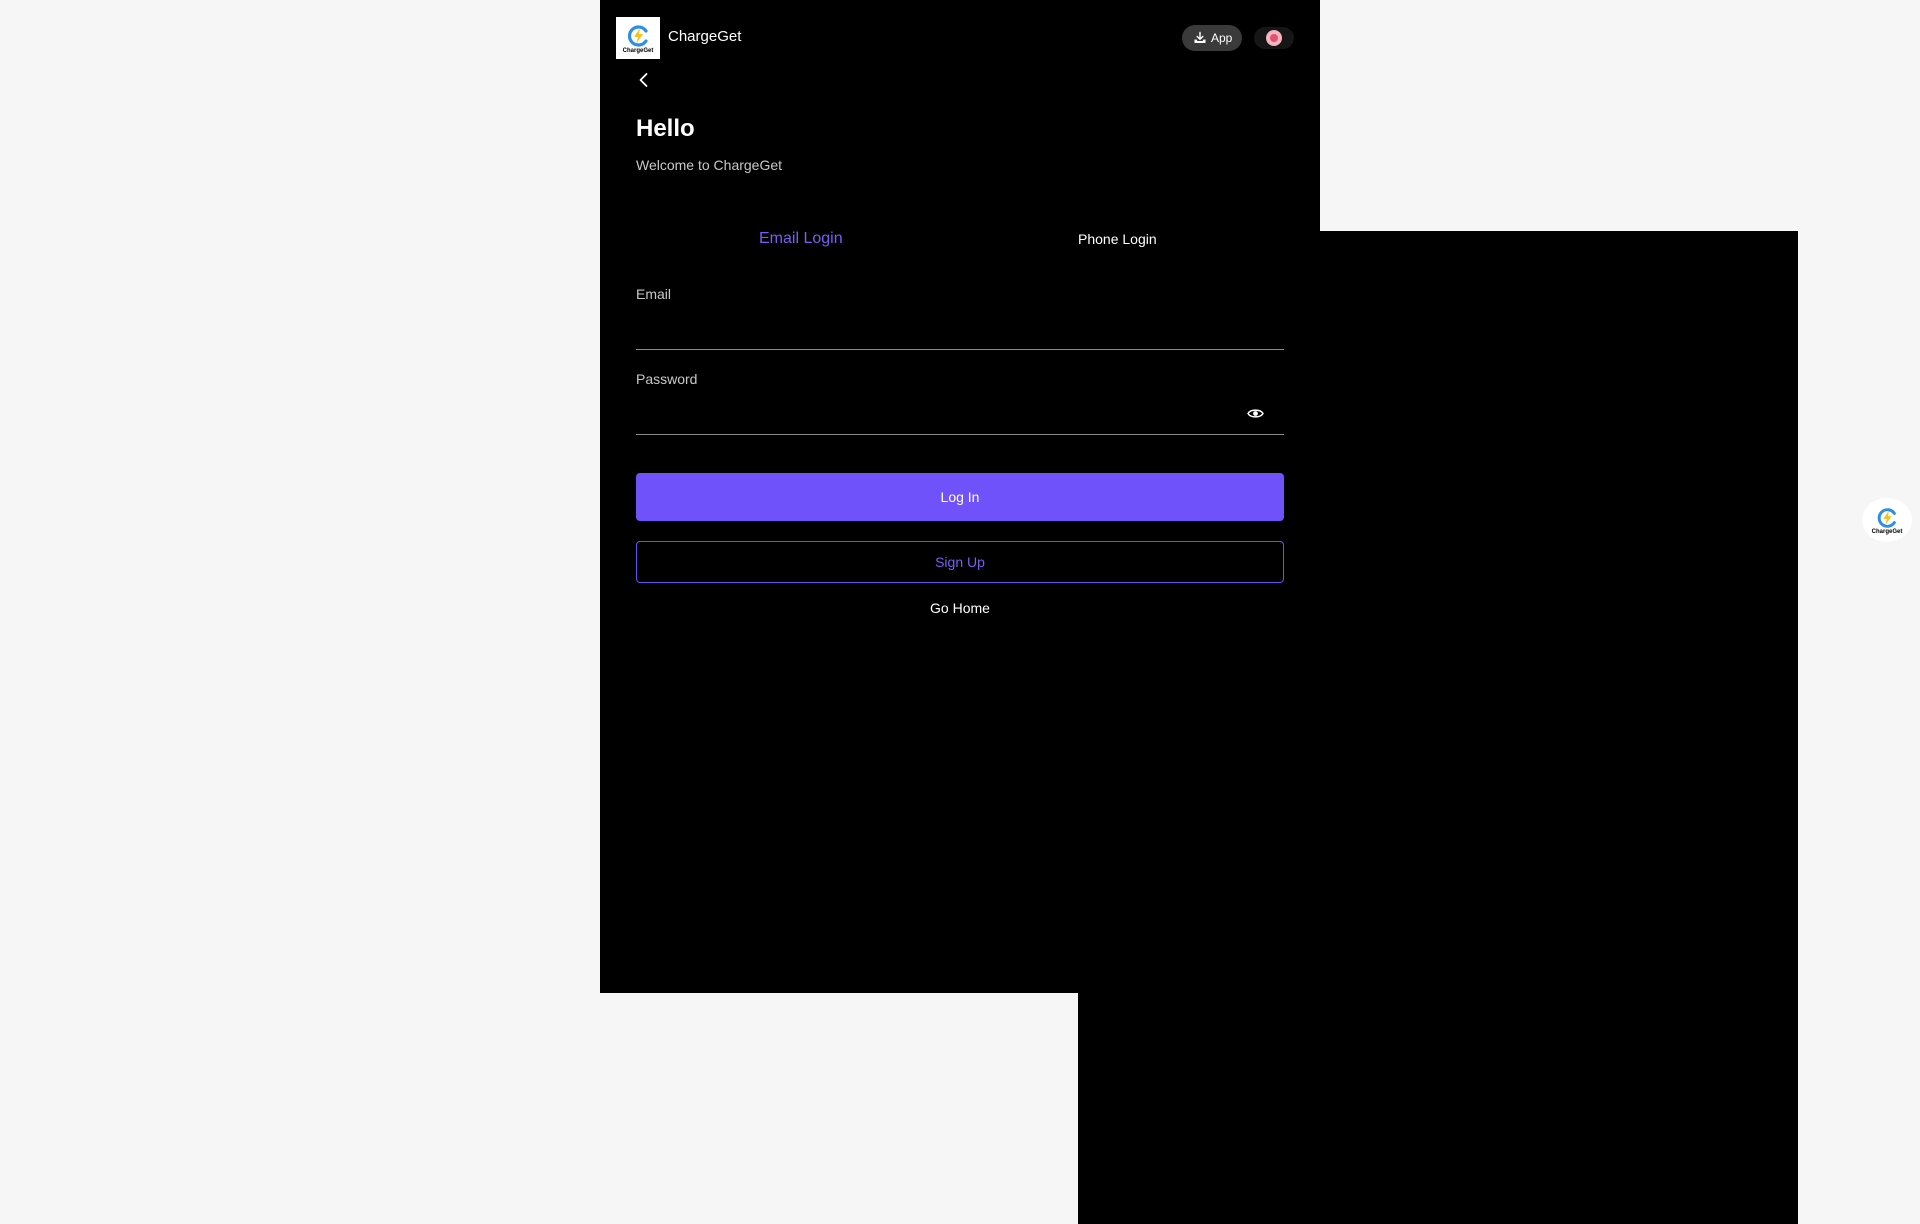 The width and height of the screenshot is (1920, 1224). What do you see at coordinates (709, 165) in the screenshot?
I see `page-subtitle: Welcome to ChargeGet` at bounding box center [709, 165].